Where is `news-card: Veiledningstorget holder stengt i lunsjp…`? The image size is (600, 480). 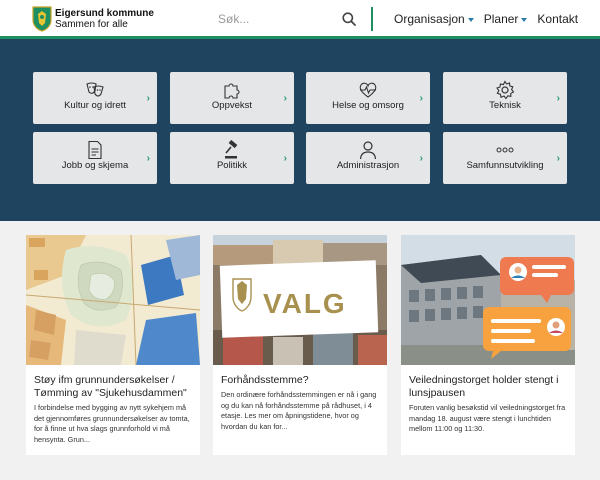 news-card: Veiledningstorget holder stengt i lunsjp… is located at coordinates (488, 345).